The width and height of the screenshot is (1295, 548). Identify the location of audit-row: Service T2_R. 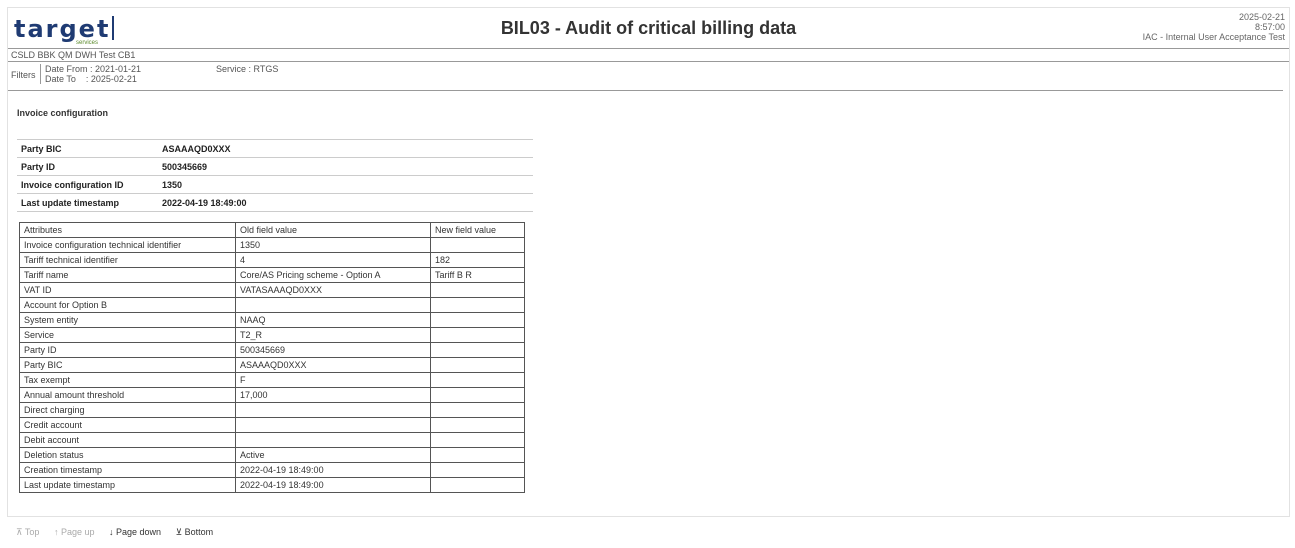
(272, 335).